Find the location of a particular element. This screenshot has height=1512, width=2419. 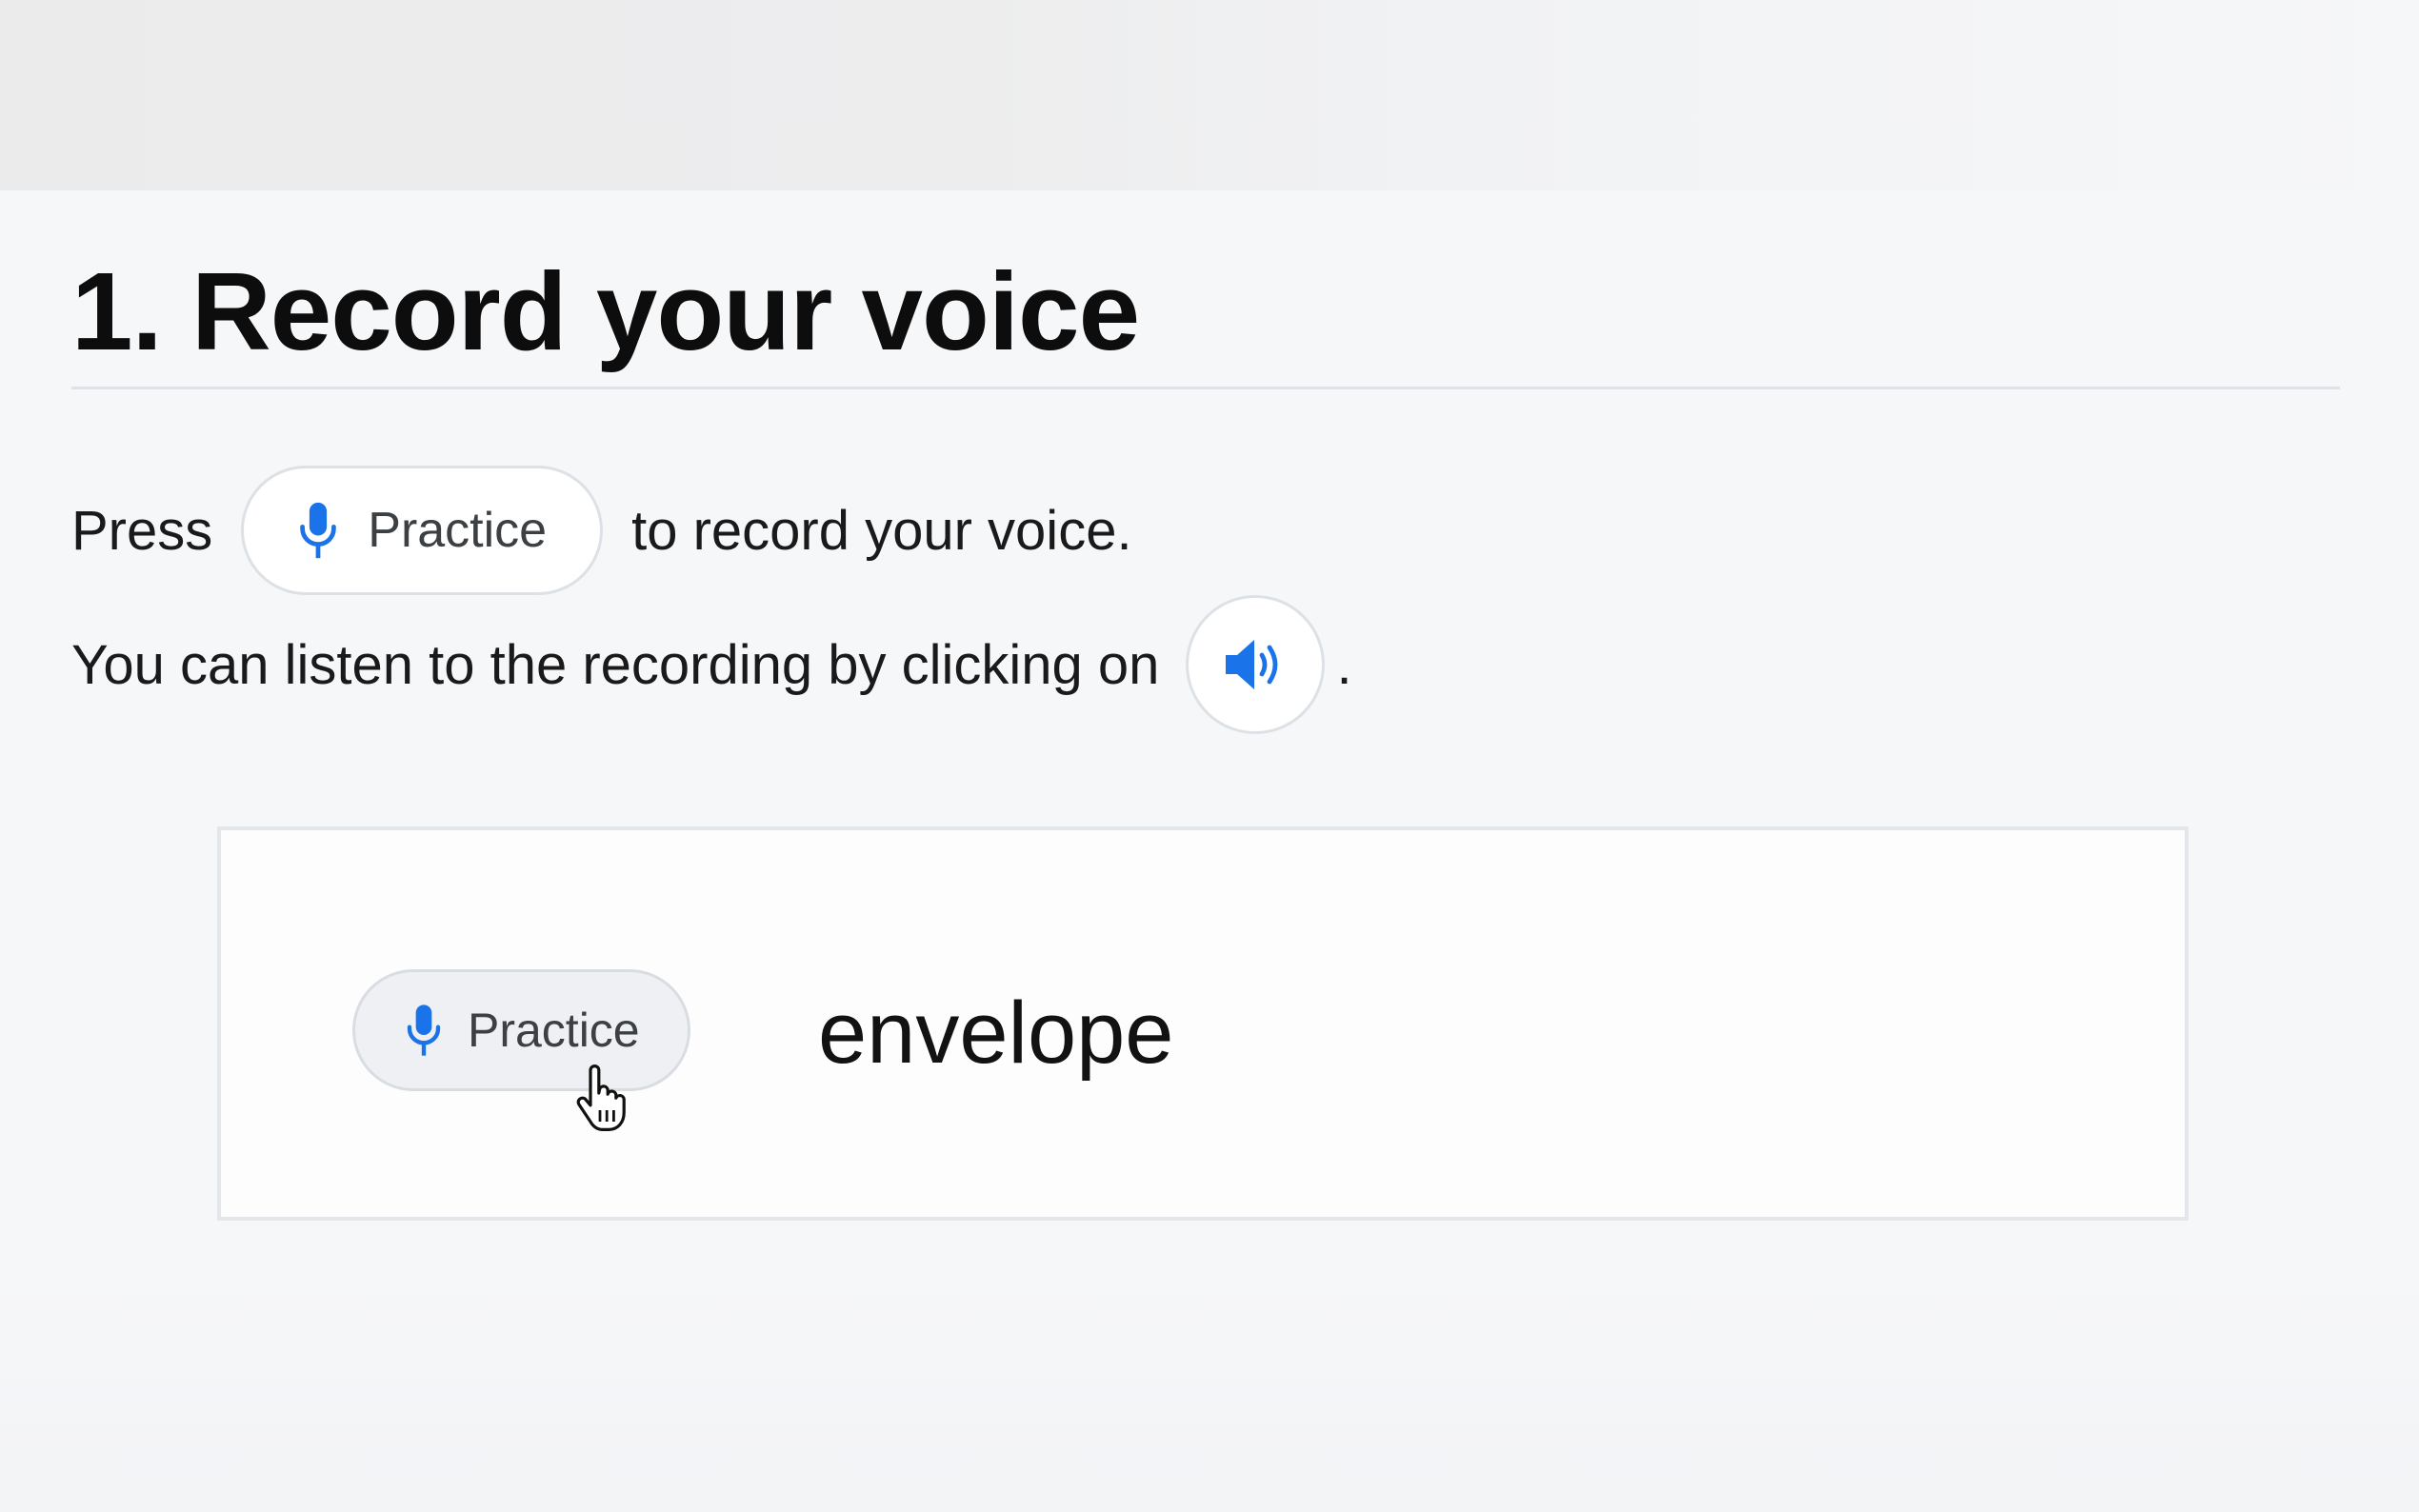

title-divider is located at coordinates (1205, 388).